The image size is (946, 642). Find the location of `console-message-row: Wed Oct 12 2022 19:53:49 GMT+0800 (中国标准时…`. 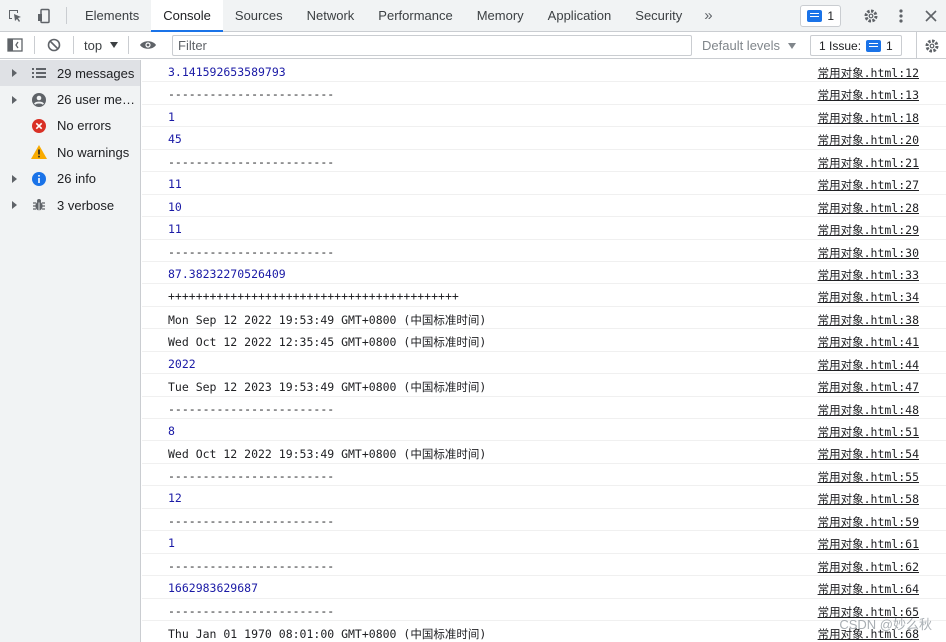

console-message-row: Wed Oct 12 2022 19:53:49 GMT+0800 (中国标准时… is located at coordinates (544, 452).